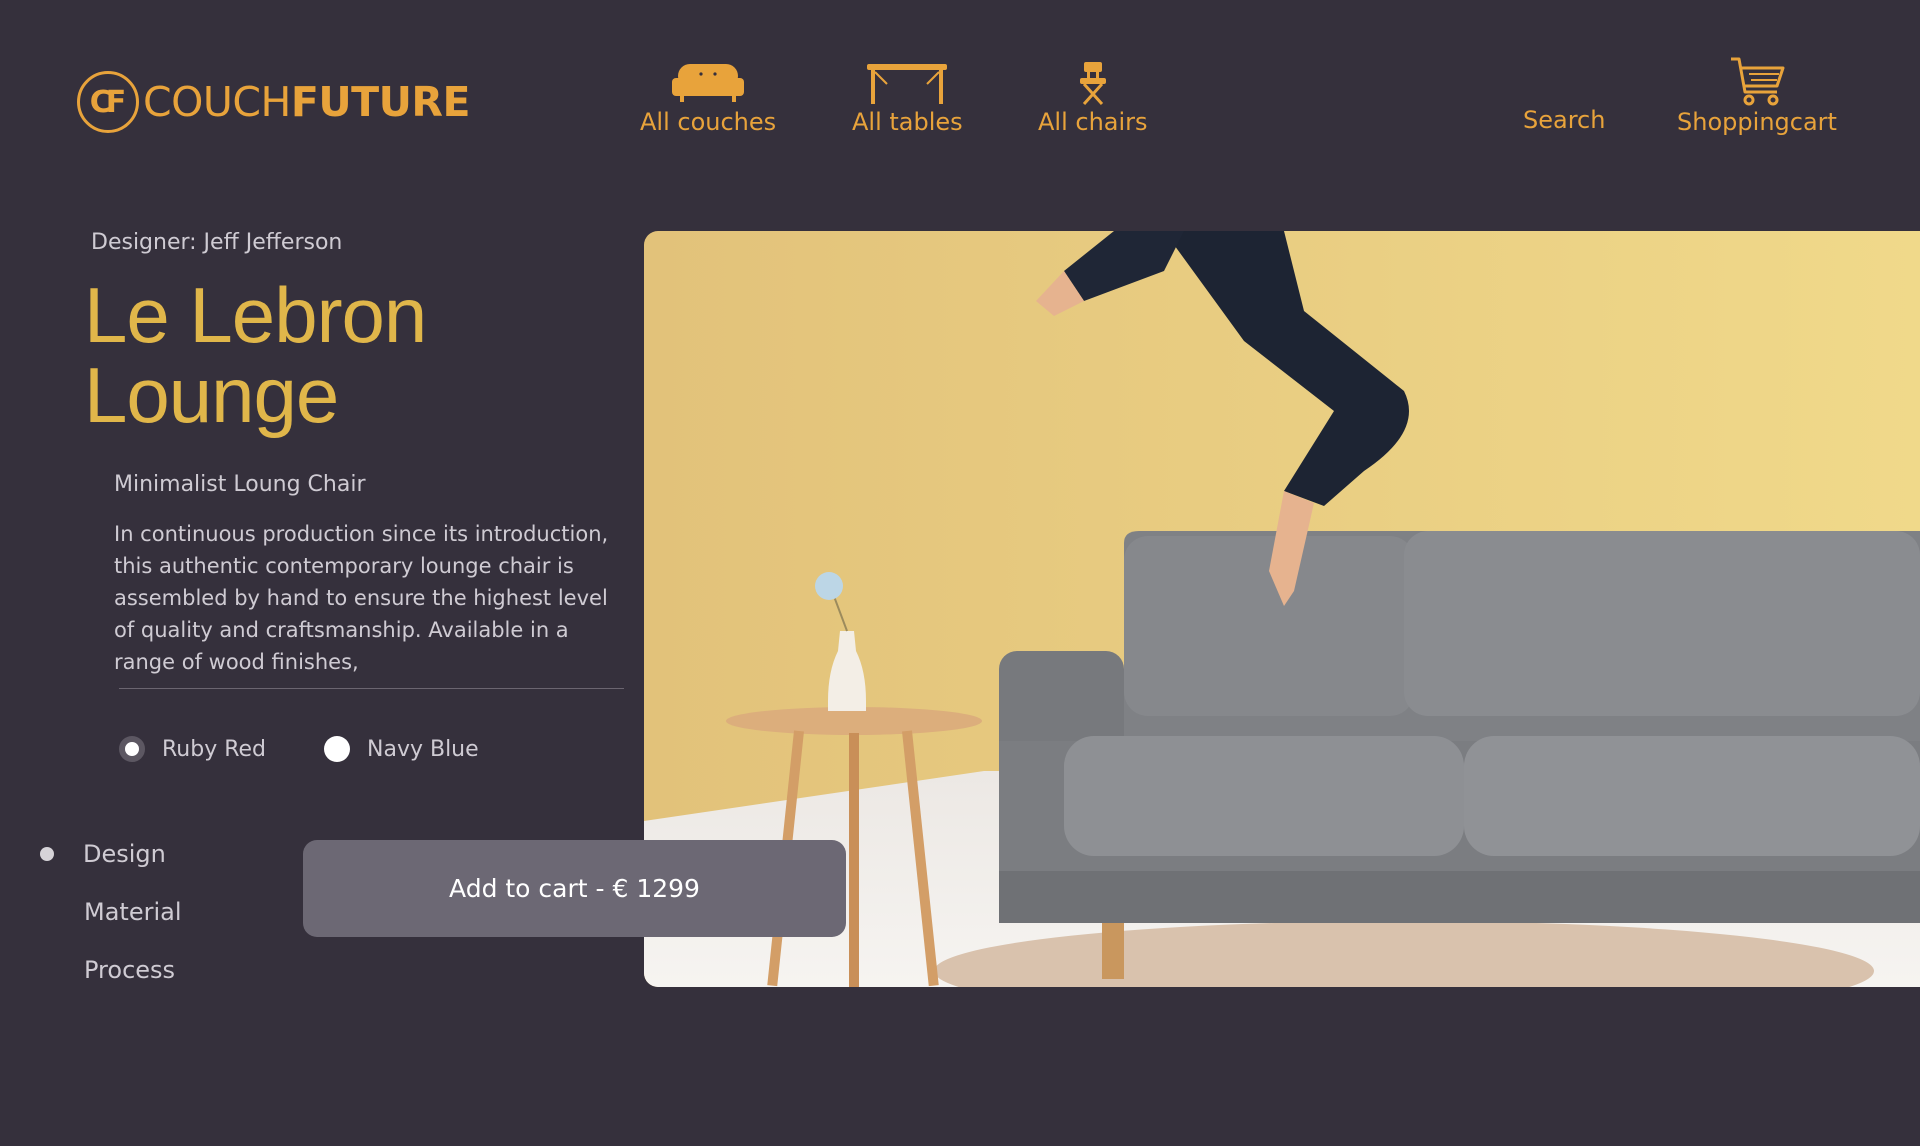 This screenshot has height=1146, width=1920. What do you see at coordinates (907, 122) in the screenshot?
I see `nav-tables-label: All tables` at bounding box center [907, 122].